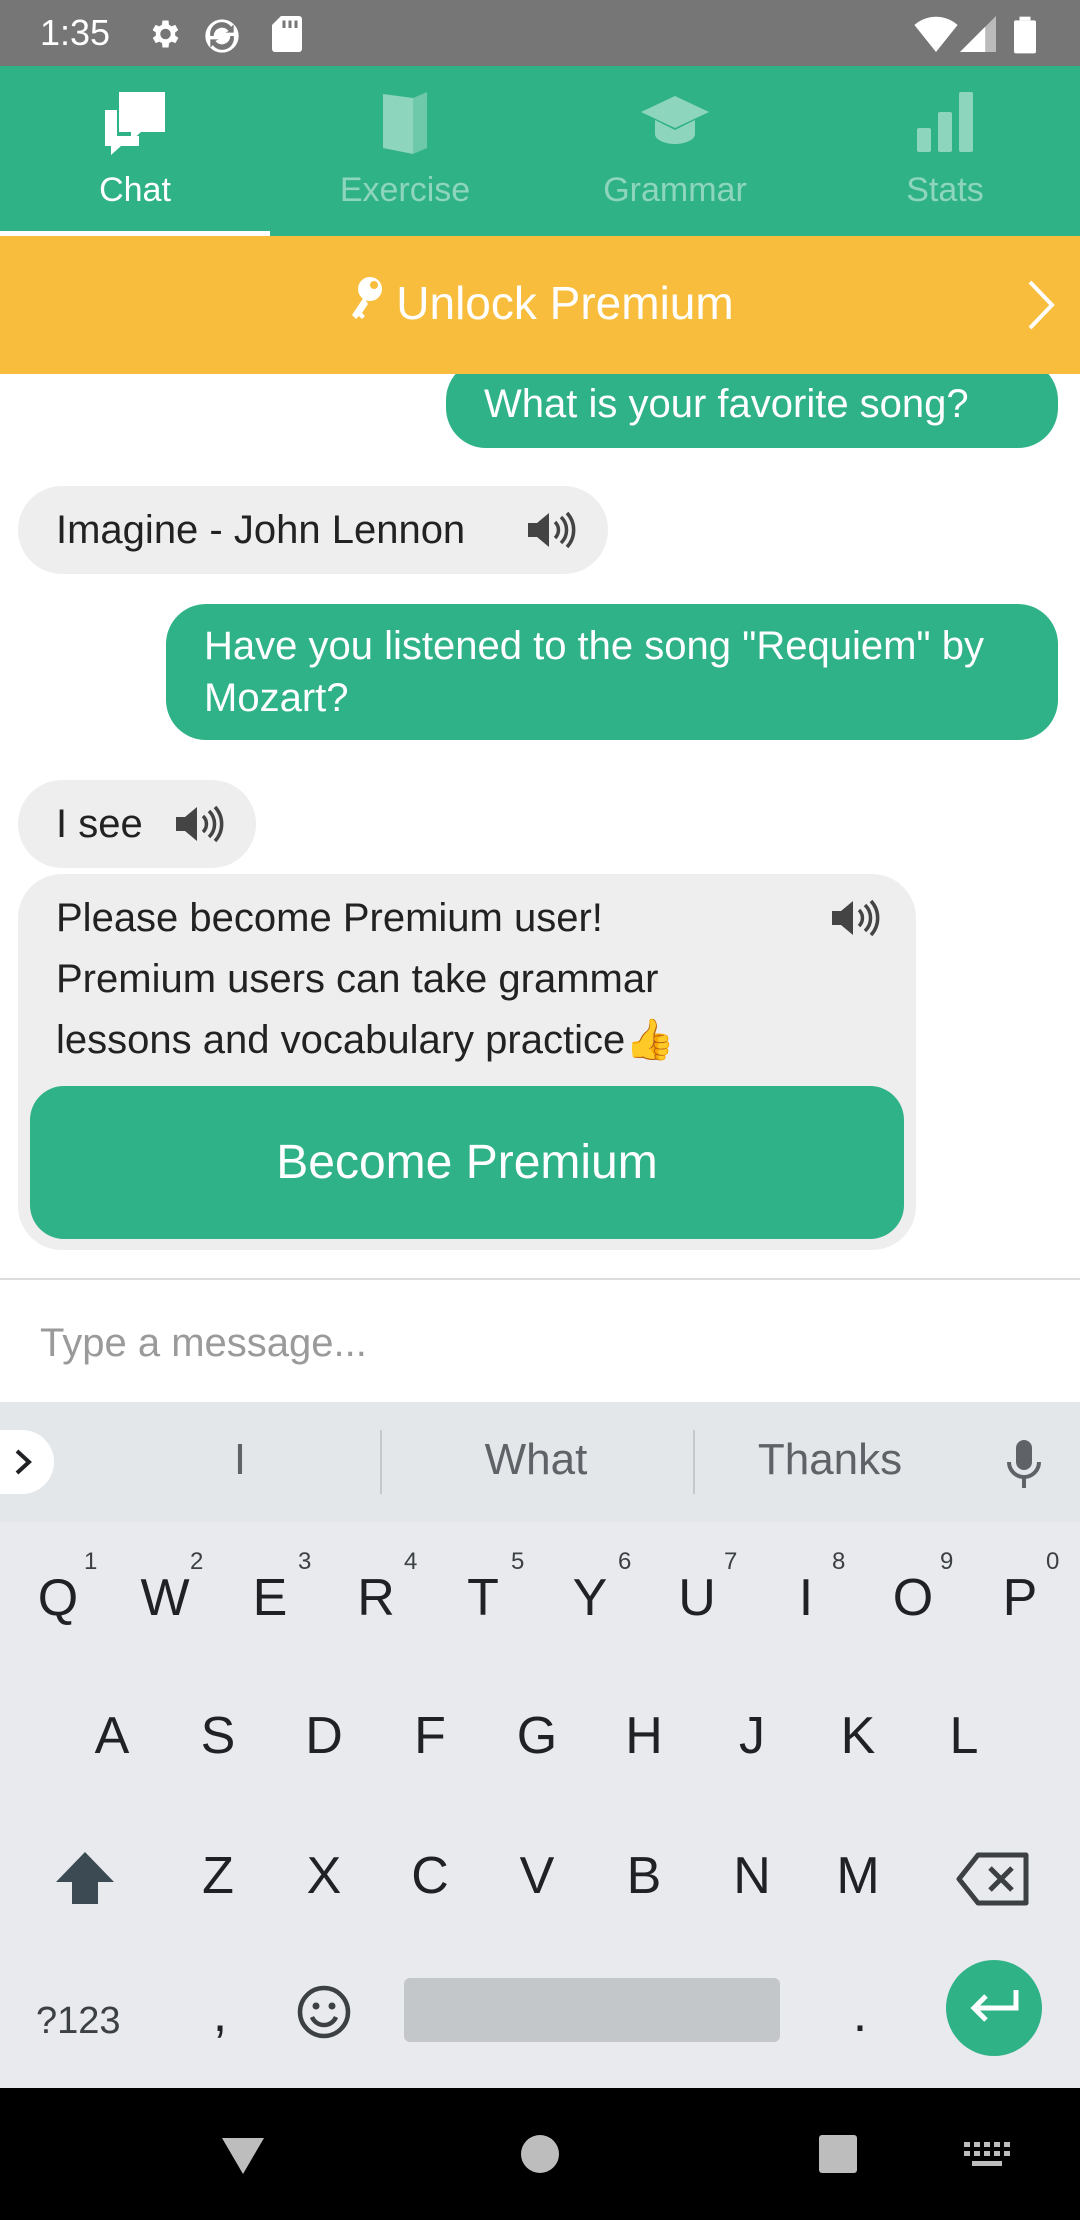  Describe the element at coordinates (592, 2010) in the screenshot. I see `space-bar` at that location.